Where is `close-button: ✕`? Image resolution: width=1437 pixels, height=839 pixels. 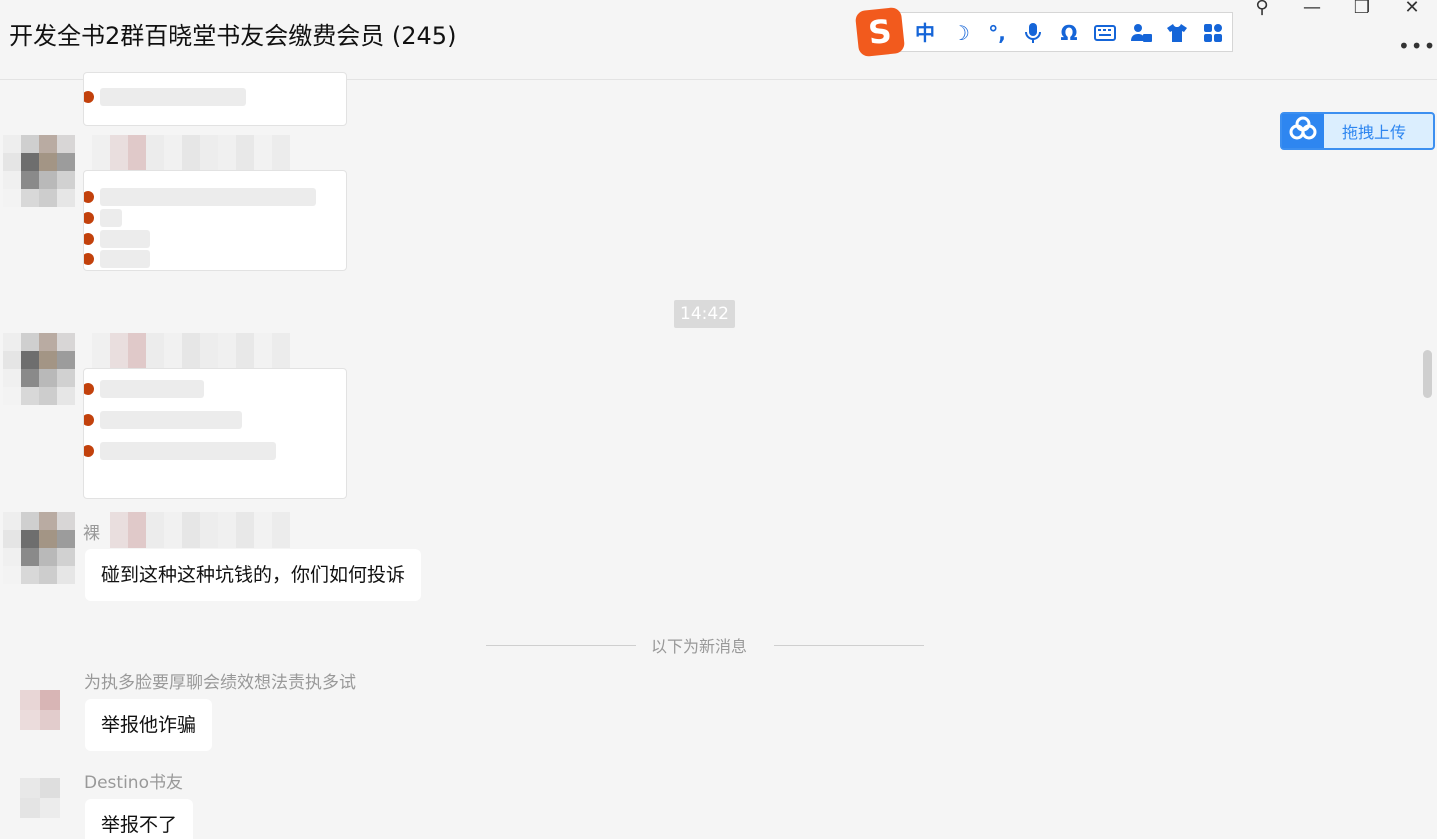
close-button: ✕ is located at coordinates (1412, 10).